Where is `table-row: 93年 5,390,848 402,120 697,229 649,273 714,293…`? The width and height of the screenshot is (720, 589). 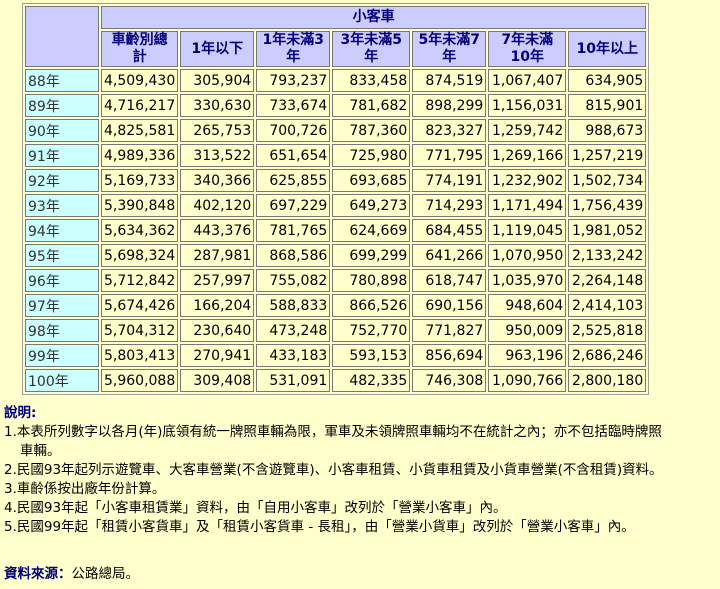
table-row: 93年 5,390,848 402,120 697,229 649,273 714,293… is located at coordinates (336, 205).